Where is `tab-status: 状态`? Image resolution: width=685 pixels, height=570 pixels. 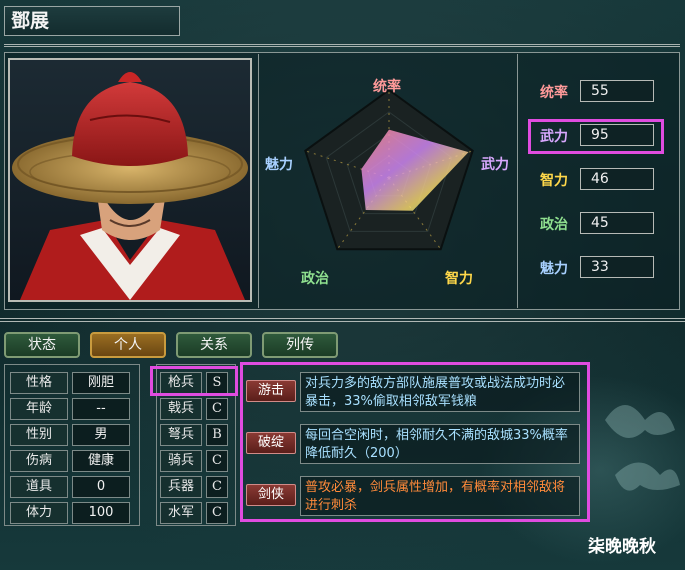
tab-status: 状态 is located at coordinates (42, 345).